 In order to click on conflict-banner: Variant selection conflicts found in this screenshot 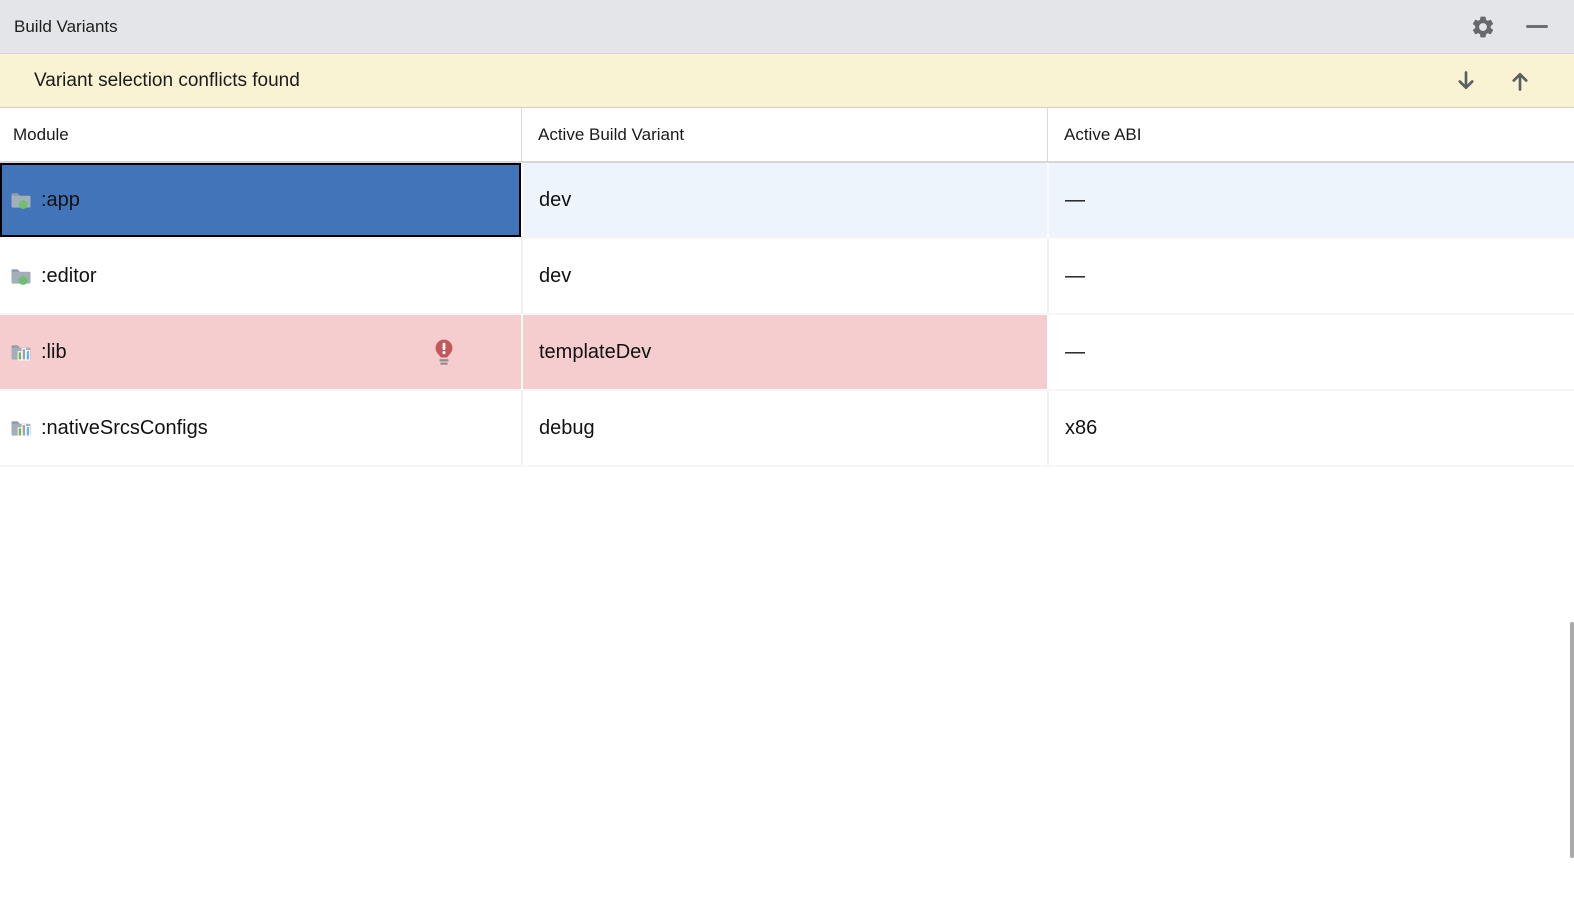, I will do `click(787, 81)`.